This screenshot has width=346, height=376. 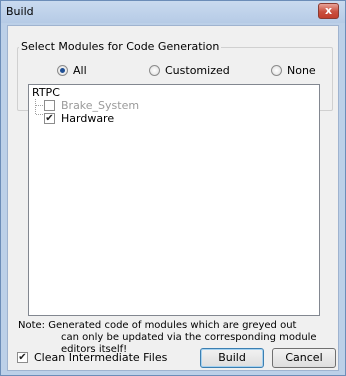 What do you see at coordinates (197, 70) in the screenshot?
I see `radio-customized-label: Customized` at bounding box center [197, 70].